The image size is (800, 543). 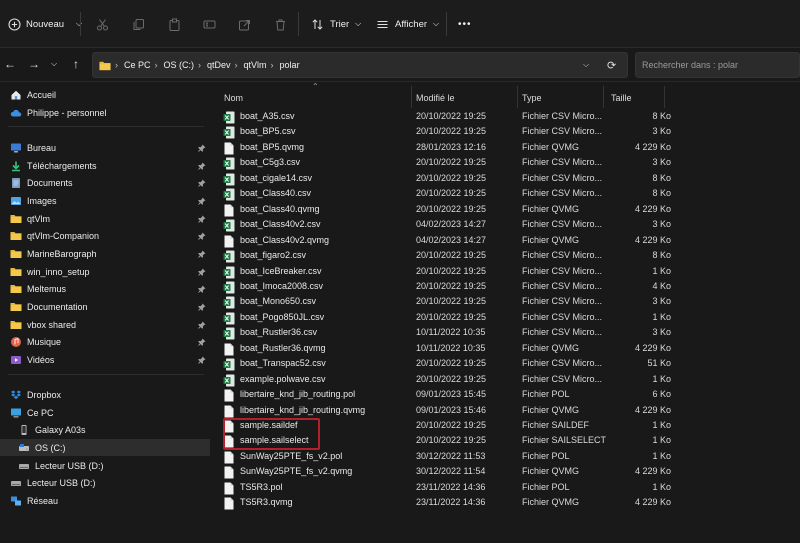 I want to click on address-history-button: ⌵, so click(x=586, y=65).